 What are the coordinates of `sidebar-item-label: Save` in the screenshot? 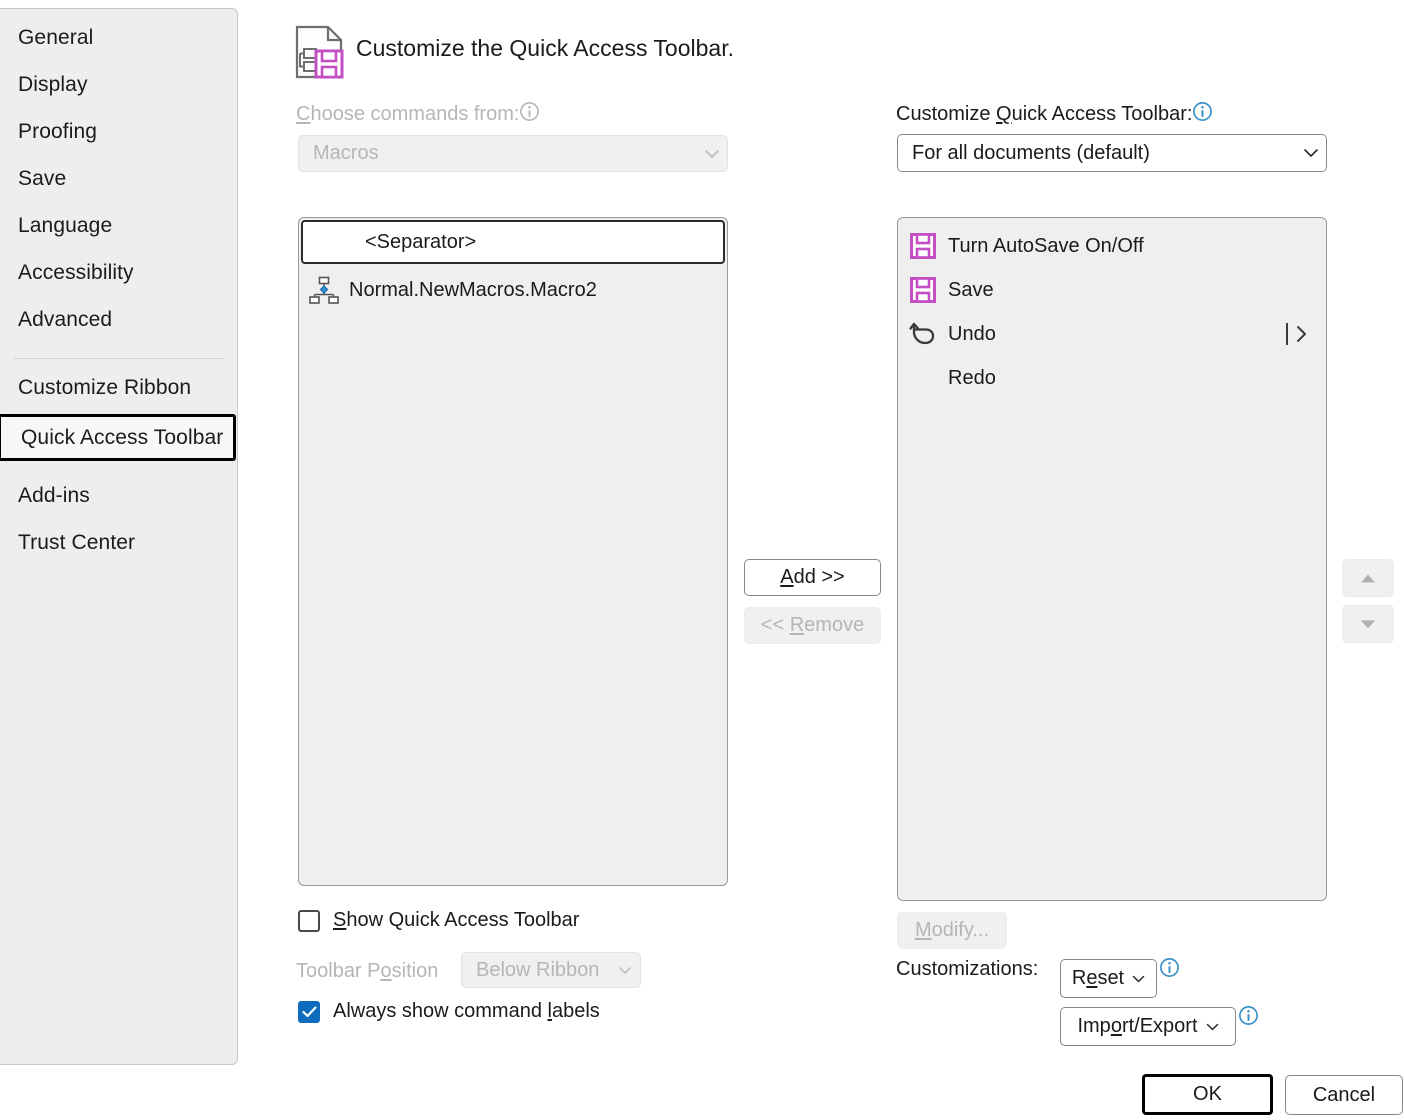 It's located at (42, 178).